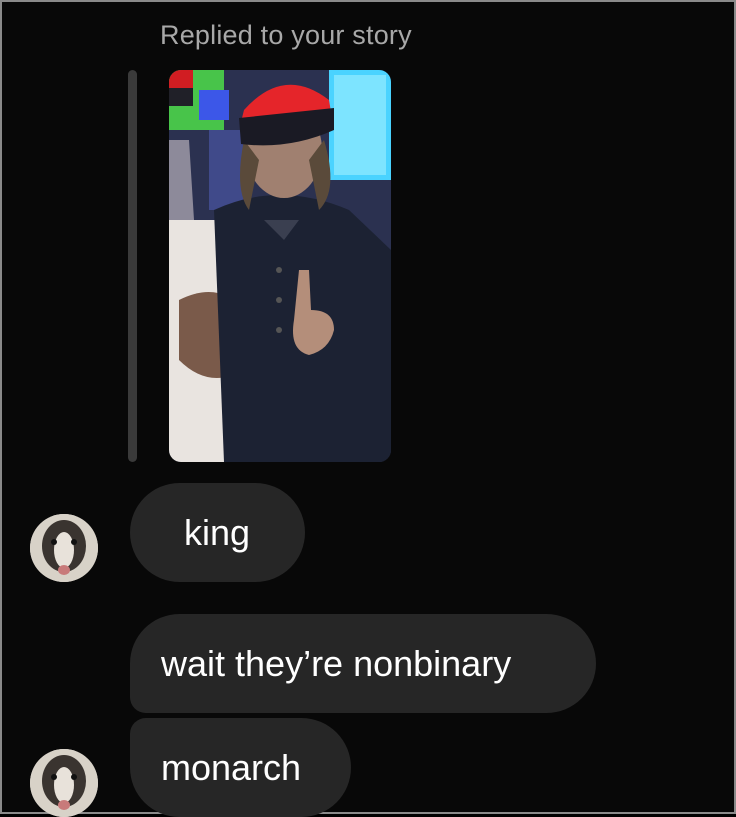 The height and width of the screenshot is (817, 736). I want to click on reply-quote-bar, so click(132, 266).